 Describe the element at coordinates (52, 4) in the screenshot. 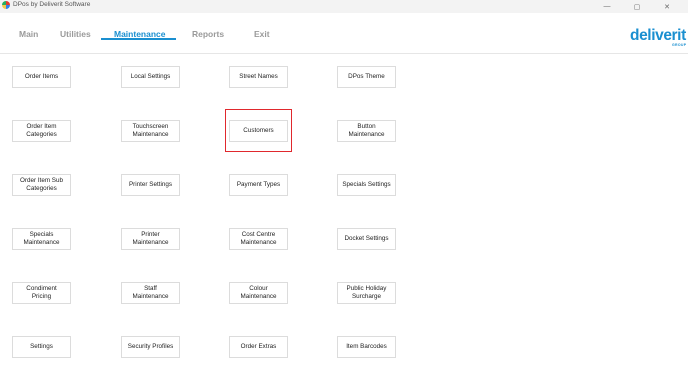

I see `window-title: DPos by Deliverit Software` at that location.